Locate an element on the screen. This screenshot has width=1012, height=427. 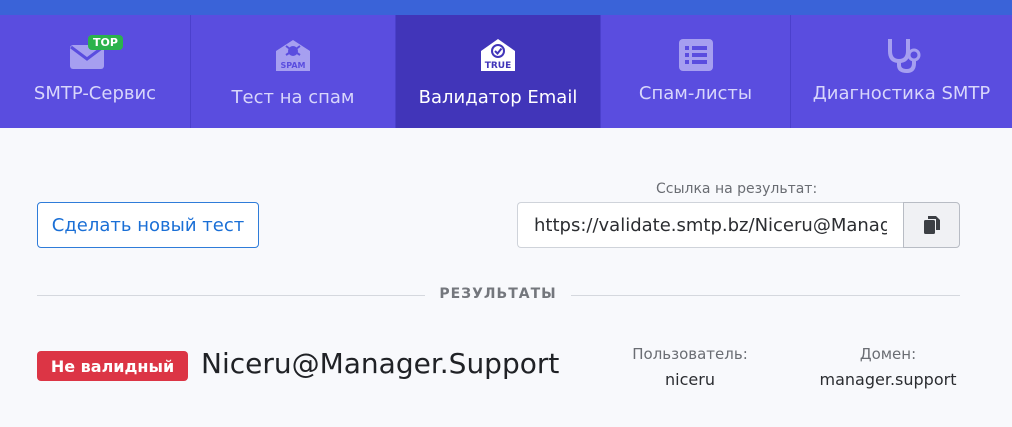
email-address: Niceru@Manager.Support is located at coordinates (380, 363).